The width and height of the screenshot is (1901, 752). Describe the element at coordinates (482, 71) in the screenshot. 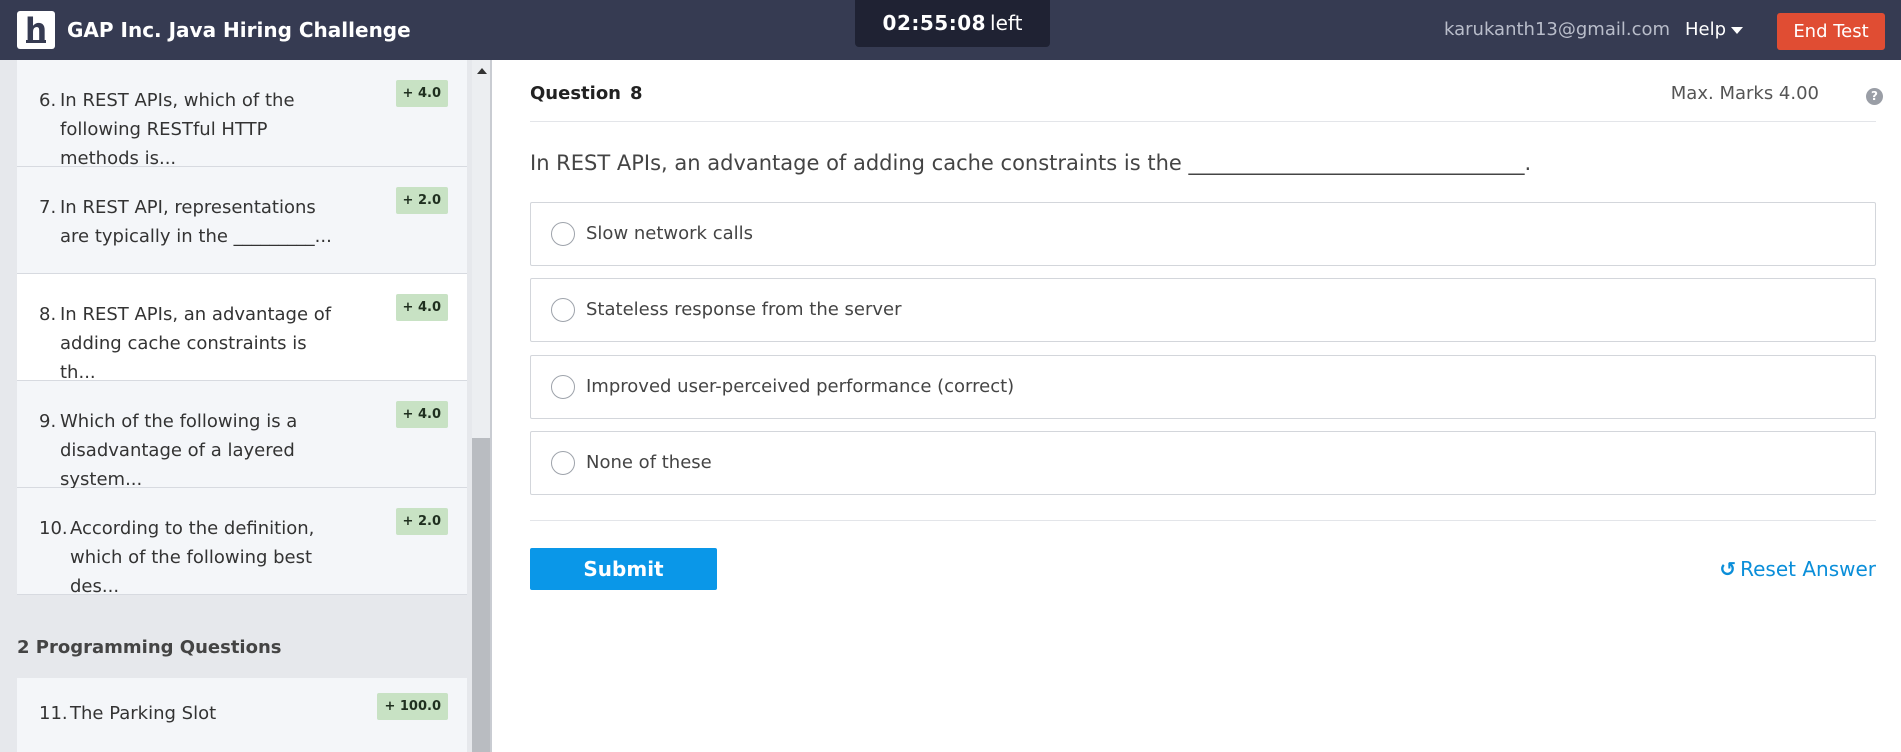

I see `scroll-up-icon` at that location.